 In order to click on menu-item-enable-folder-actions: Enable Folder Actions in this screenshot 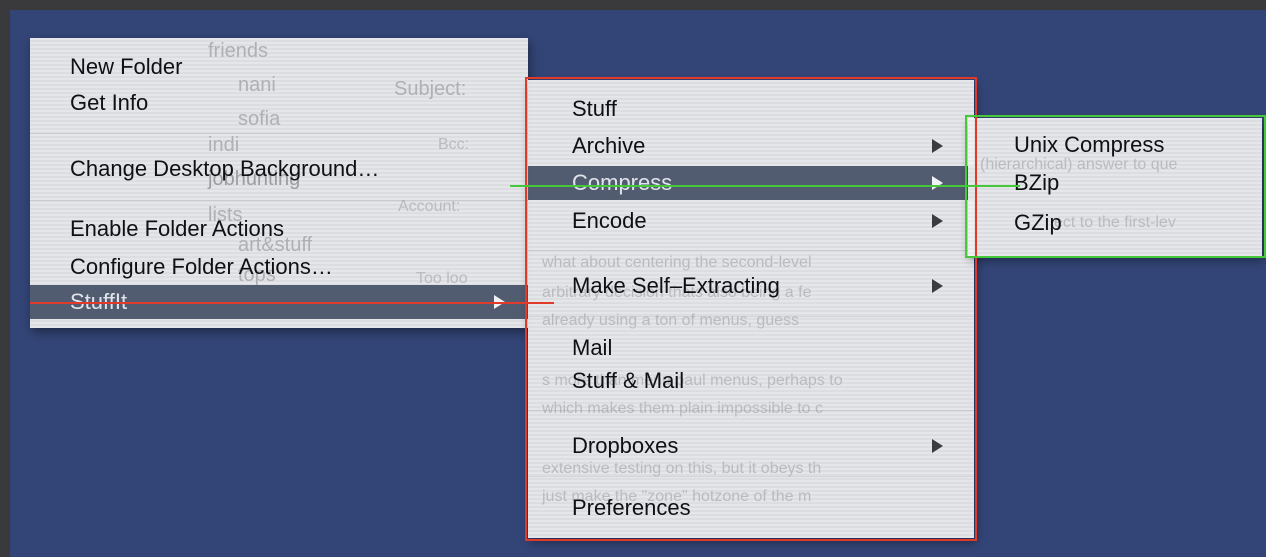, I will do `click(279, 229)`.